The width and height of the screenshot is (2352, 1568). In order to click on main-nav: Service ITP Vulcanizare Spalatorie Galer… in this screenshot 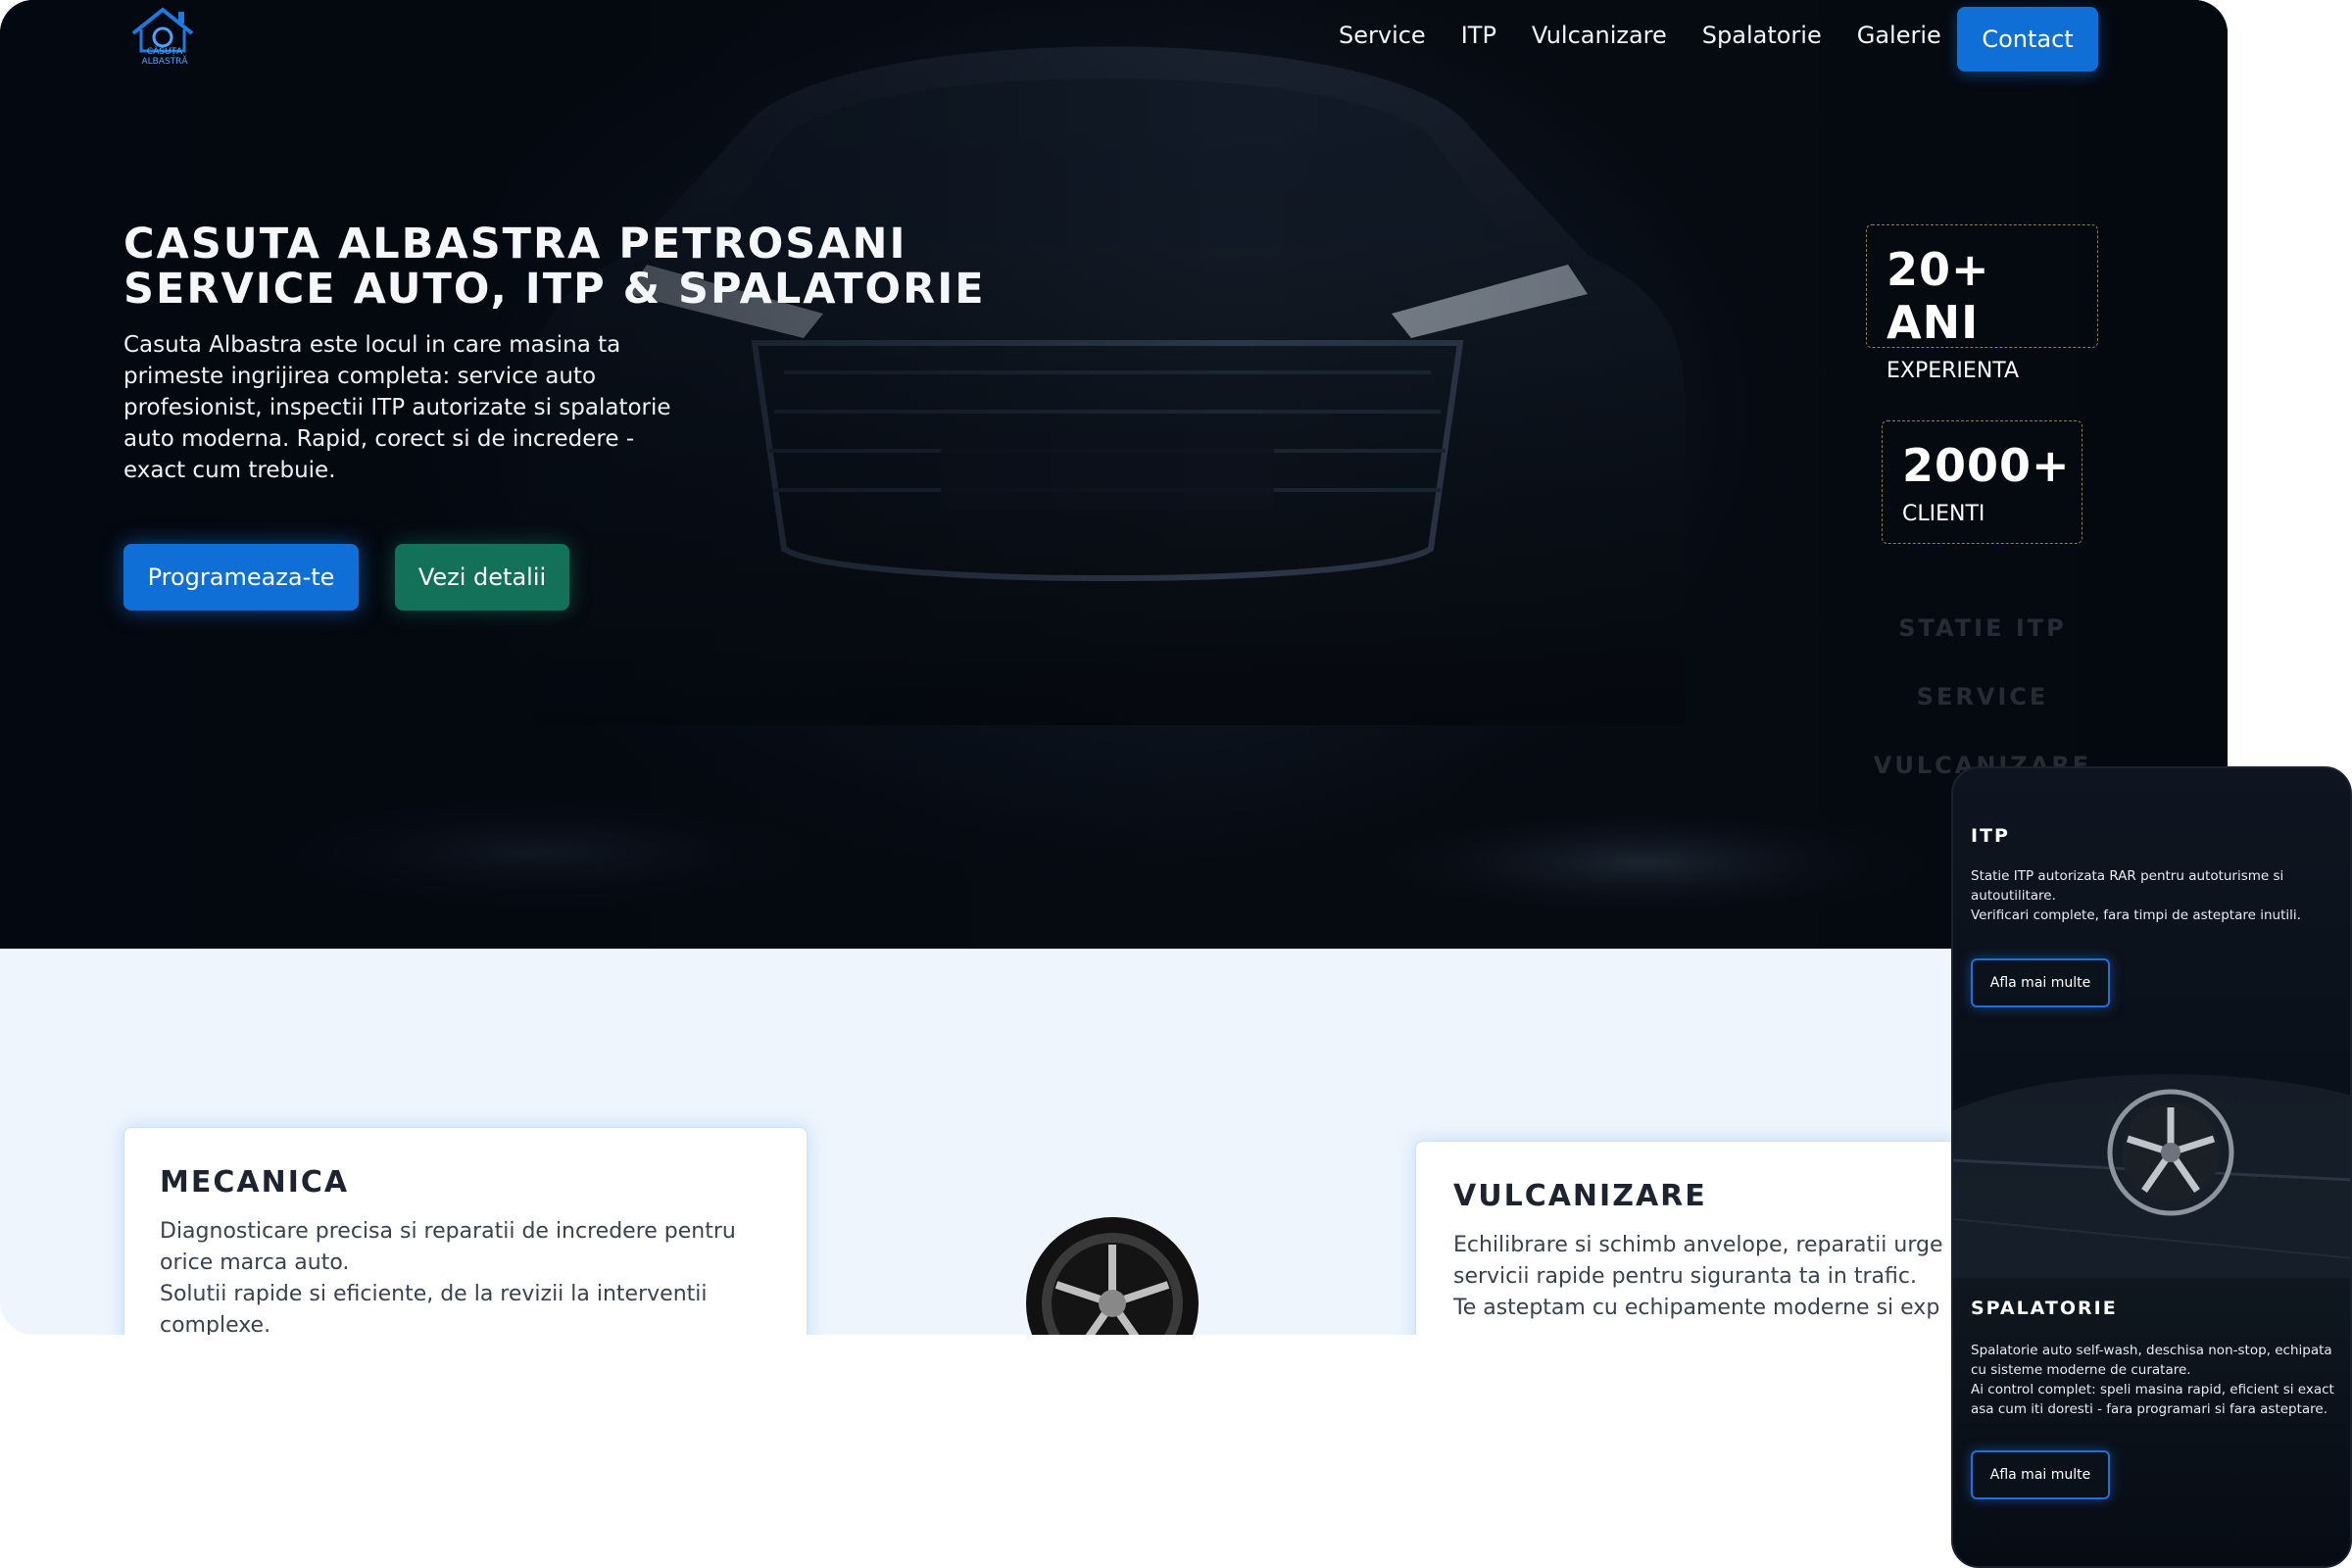, I will do `click(1658, 35)`.